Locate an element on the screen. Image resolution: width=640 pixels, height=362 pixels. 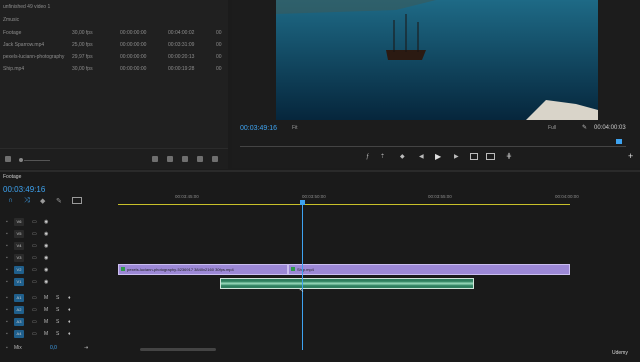
export-frame-icon is located at coordinates (474, 156).